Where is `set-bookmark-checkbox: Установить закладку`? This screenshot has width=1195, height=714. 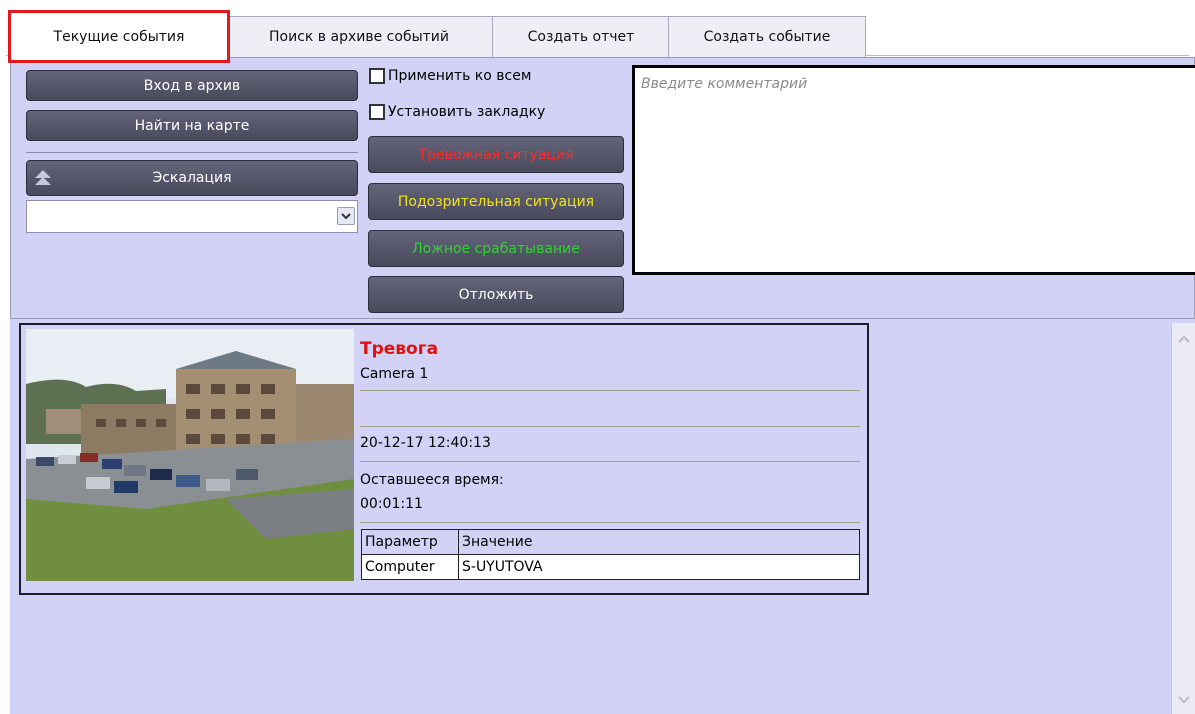
set-bookmark-checkbox: Установить закладку is located at coordinates (457, 112).